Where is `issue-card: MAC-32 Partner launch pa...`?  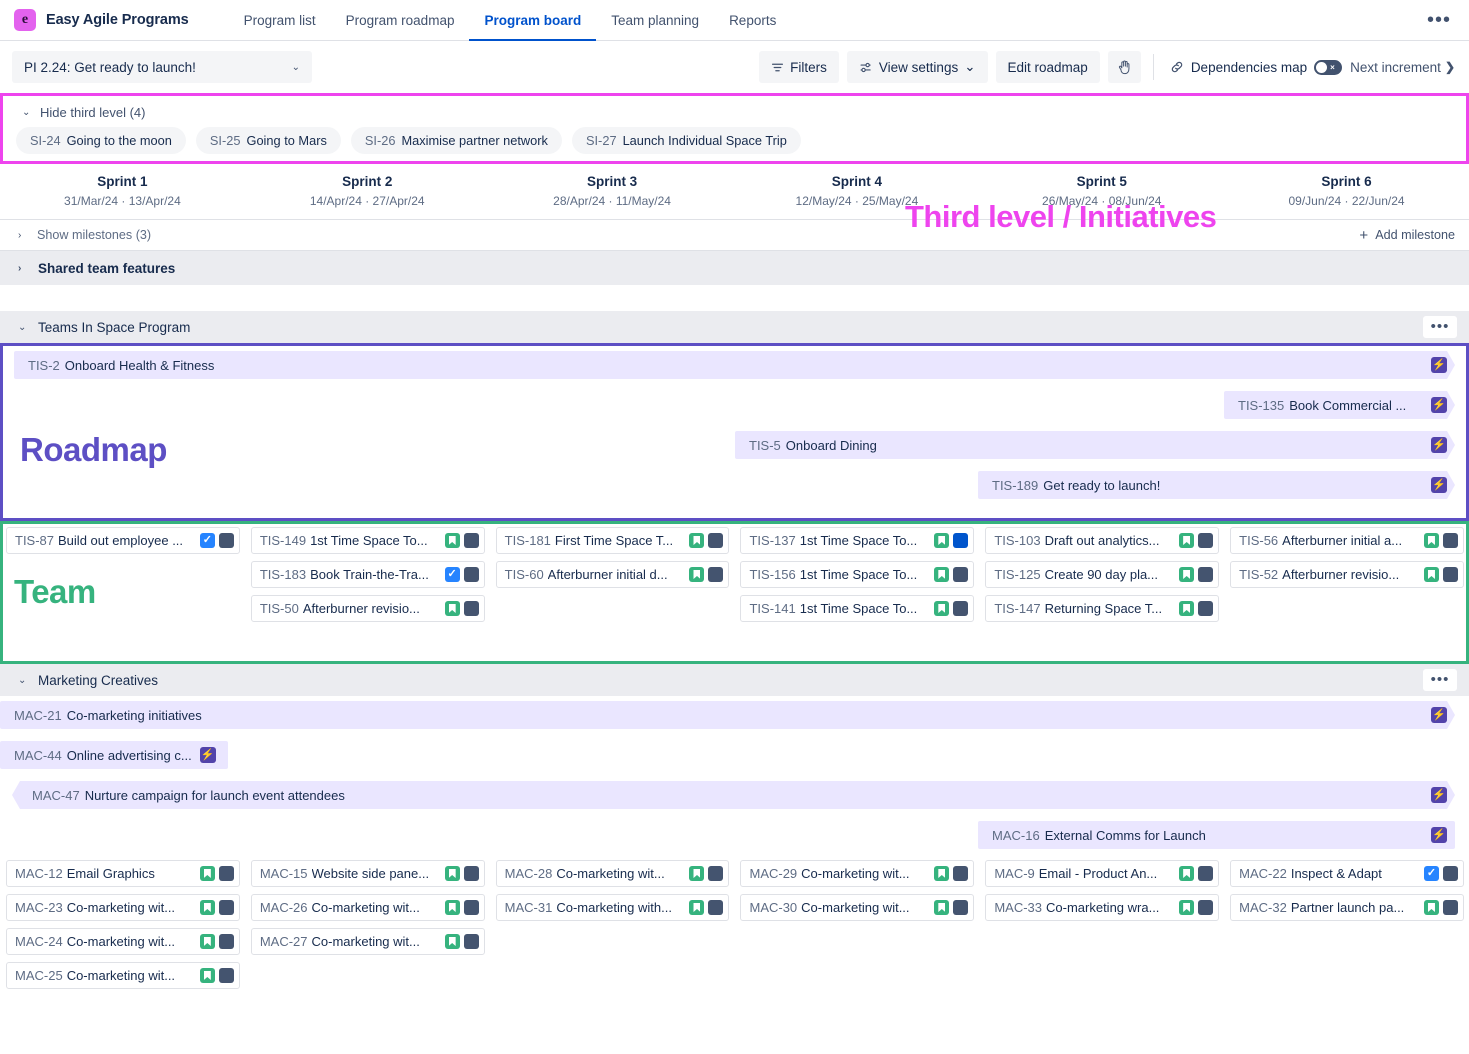
issue-card: MAC-32 Partner launch pa... is located at coordinates (1347, 907).